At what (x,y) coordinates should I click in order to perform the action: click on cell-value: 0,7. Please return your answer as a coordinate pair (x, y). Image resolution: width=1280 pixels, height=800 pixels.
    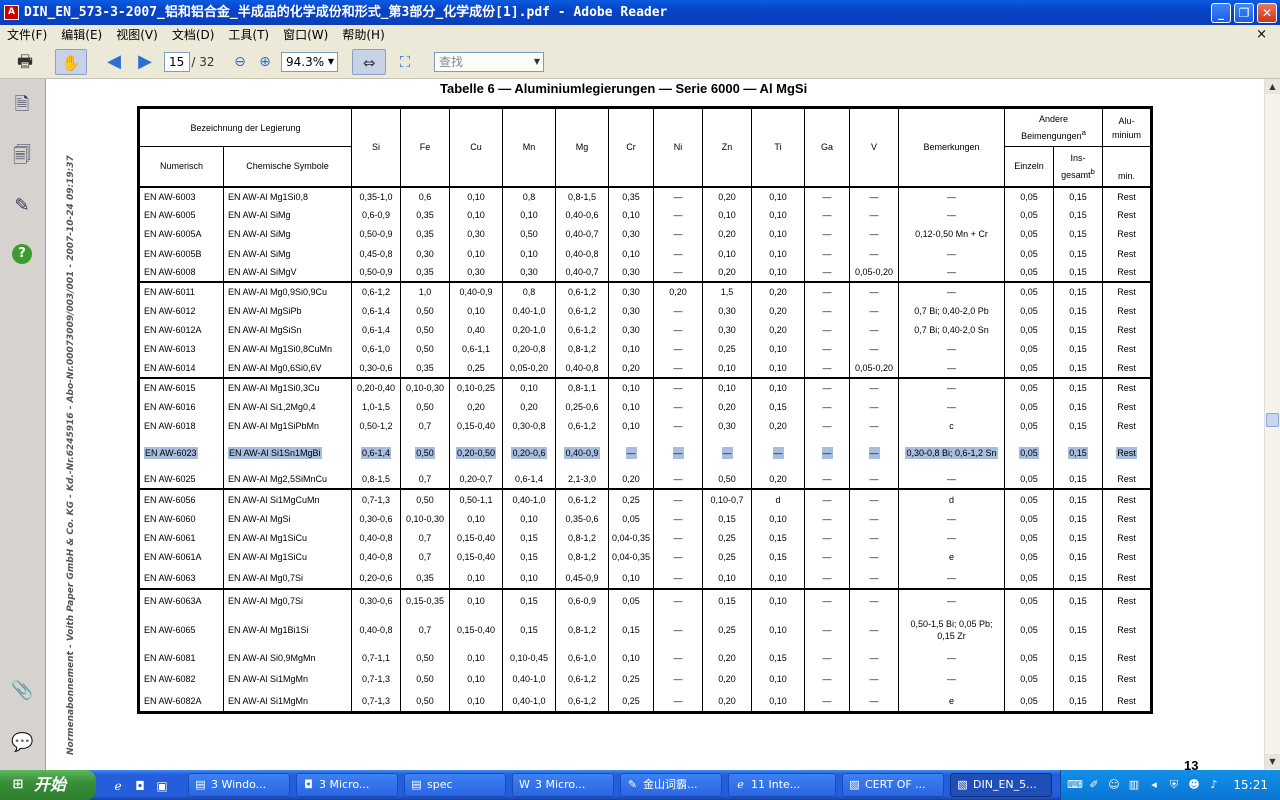
    Looking at the image, I should click on (425, 426).